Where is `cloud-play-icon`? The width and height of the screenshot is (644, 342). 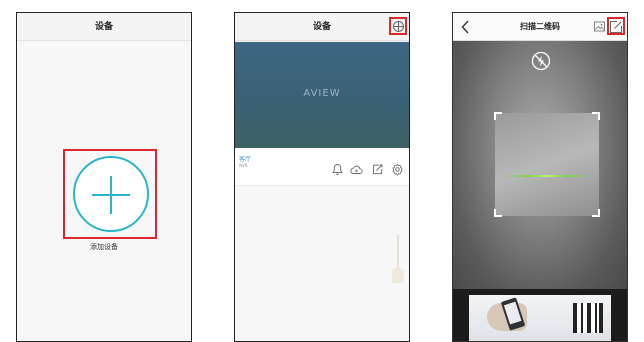
cloud-play-icon is located at coordinates (356, 169).